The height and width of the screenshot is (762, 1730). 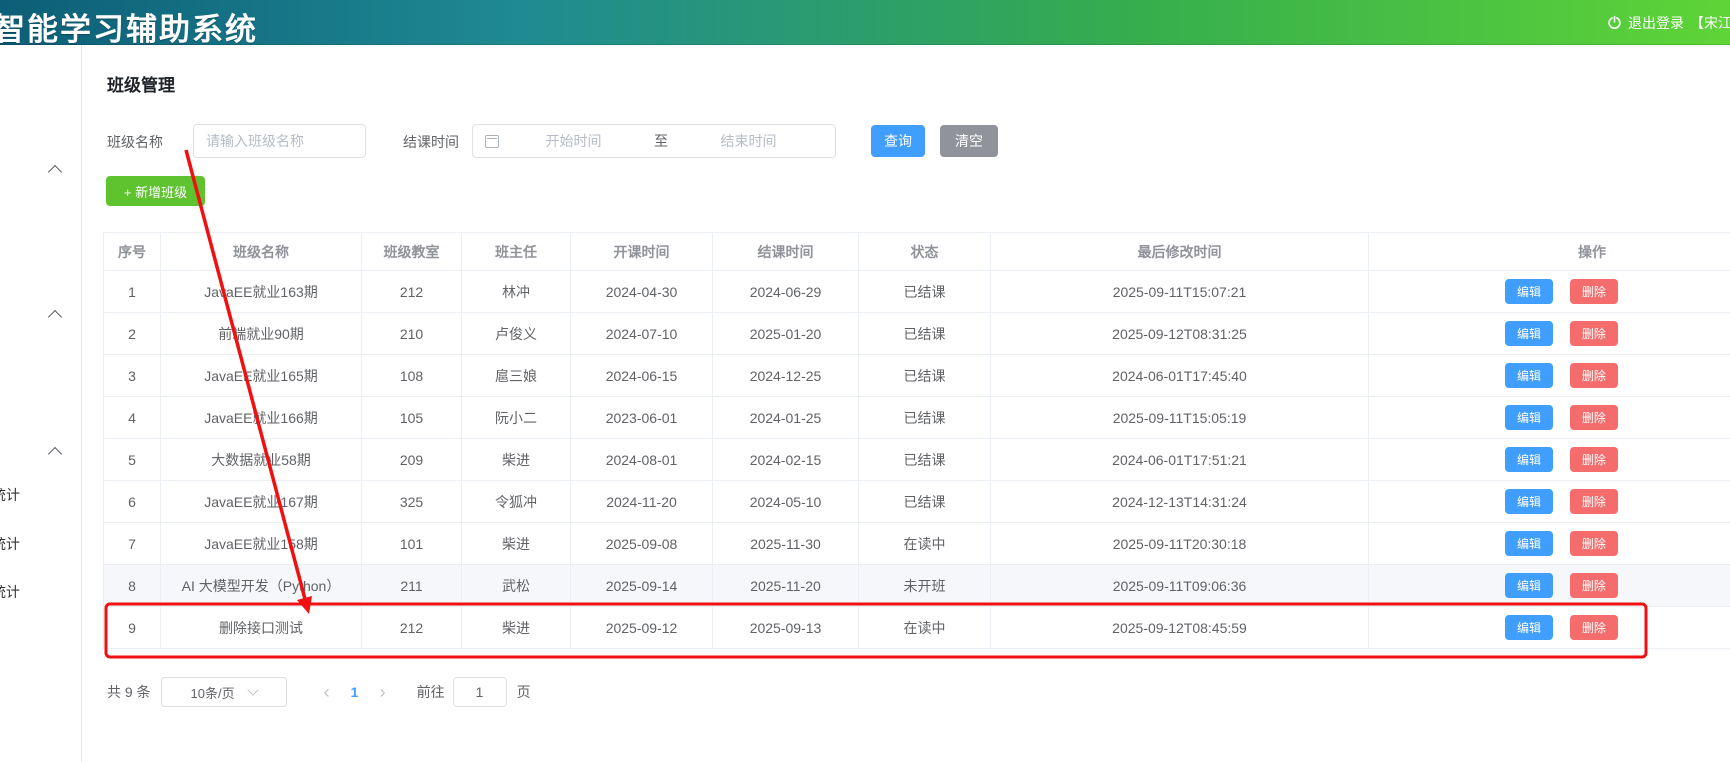 I want to click on cell-end-time: 2025-09-13, so click(x=785, y=627).